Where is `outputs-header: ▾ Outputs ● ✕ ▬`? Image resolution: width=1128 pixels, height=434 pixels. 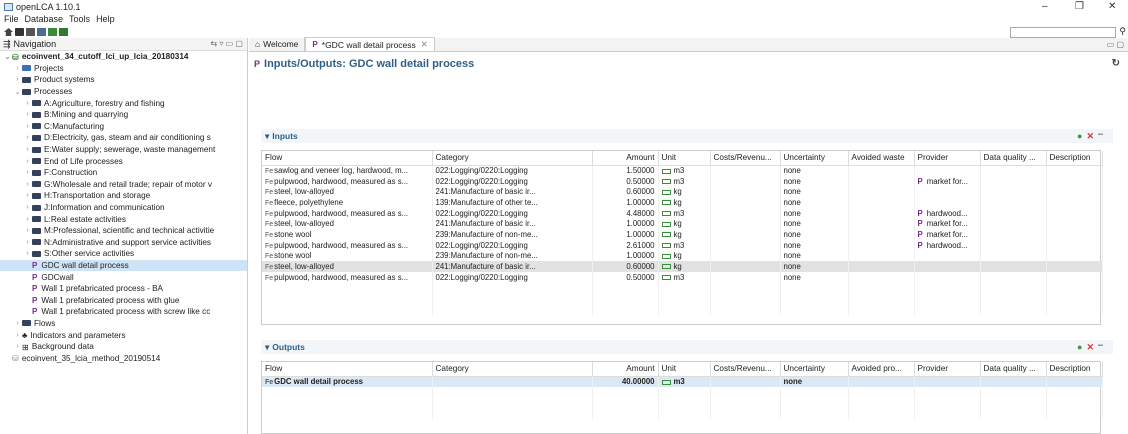
outputs-header: ▾ Outputs ● ✕ ▬ is located at coordinates (687, 347).